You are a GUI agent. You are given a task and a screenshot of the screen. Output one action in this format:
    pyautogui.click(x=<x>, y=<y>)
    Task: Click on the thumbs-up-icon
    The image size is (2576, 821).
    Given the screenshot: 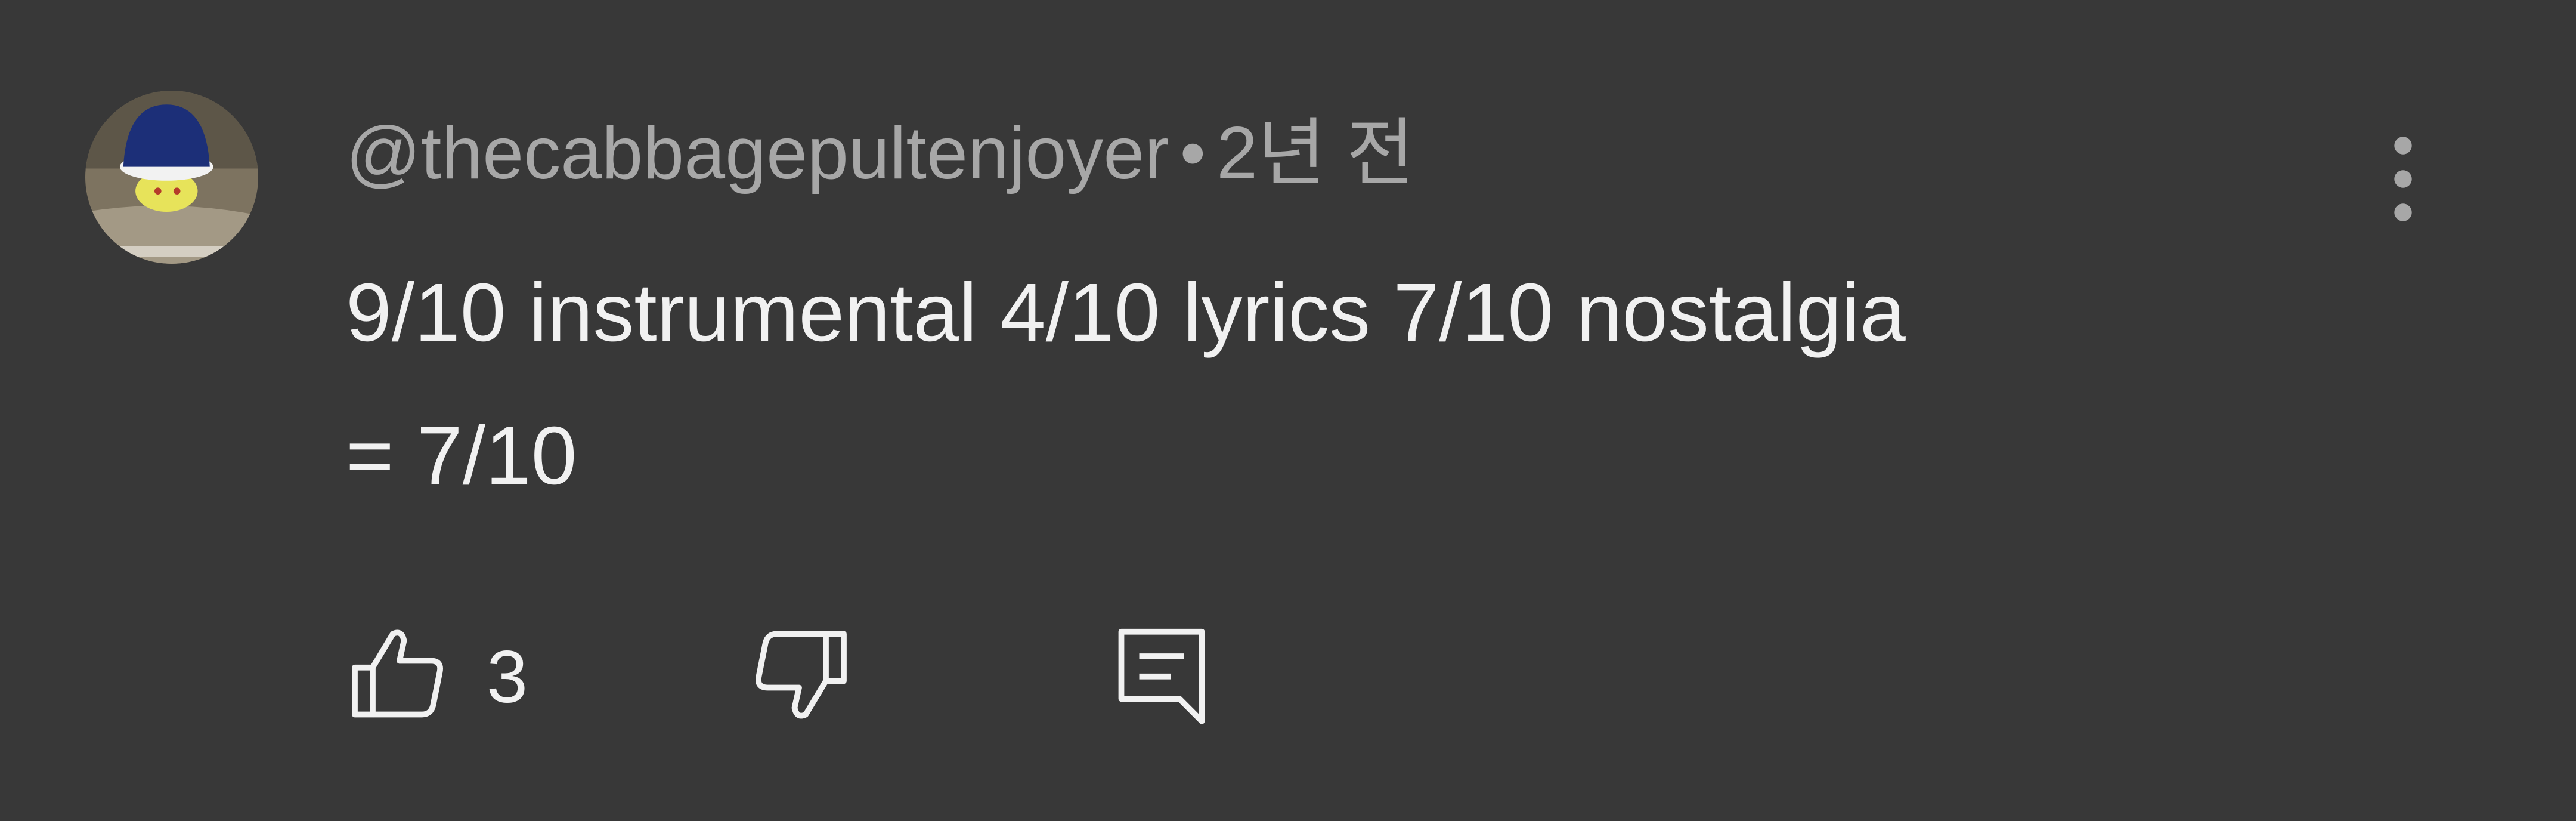 What is the action you would take?
    pyautogui.click(x=398, y=673)
    